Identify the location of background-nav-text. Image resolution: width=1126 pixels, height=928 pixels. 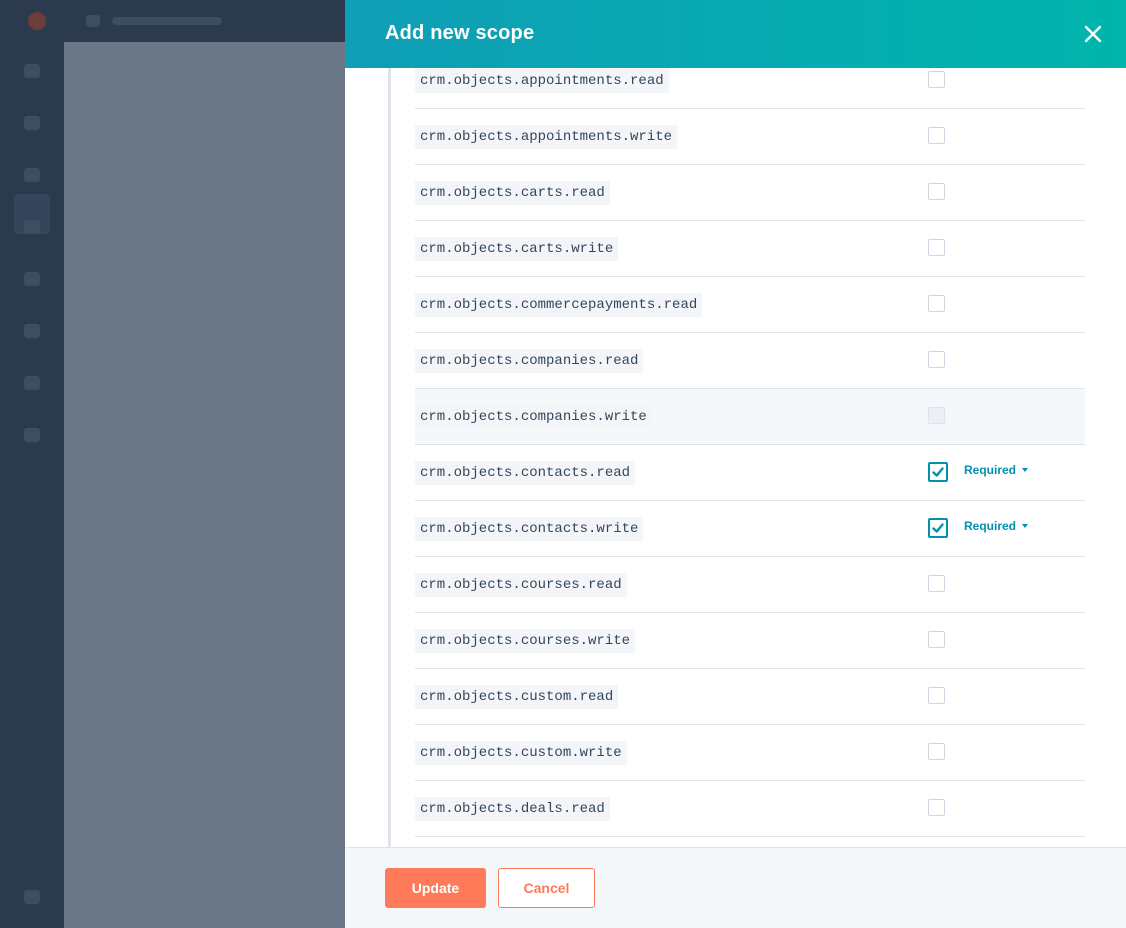
(167, 21).